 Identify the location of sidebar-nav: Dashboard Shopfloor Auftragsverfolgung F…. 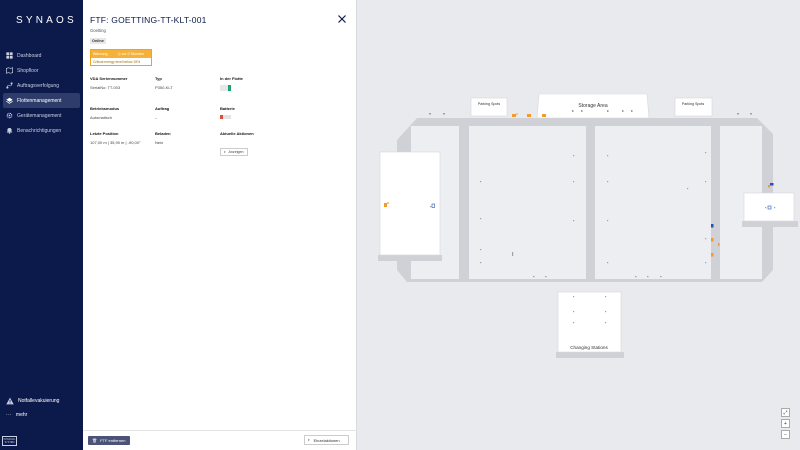
(41, 93).